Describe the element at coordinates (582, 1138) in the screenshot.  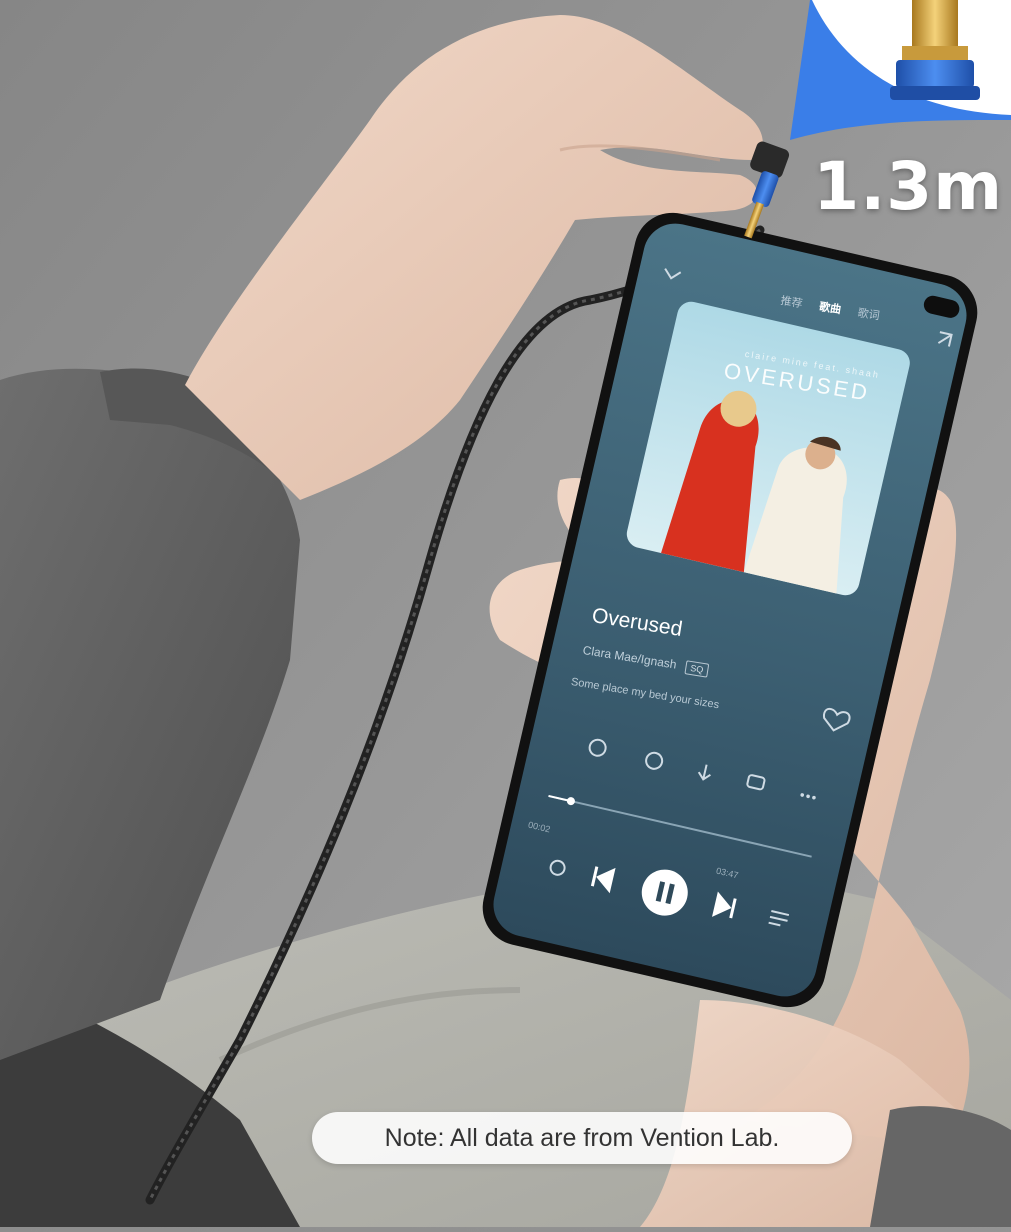
I see `disclaimer-note: Note: All data are from Vention Lab.` at that location.